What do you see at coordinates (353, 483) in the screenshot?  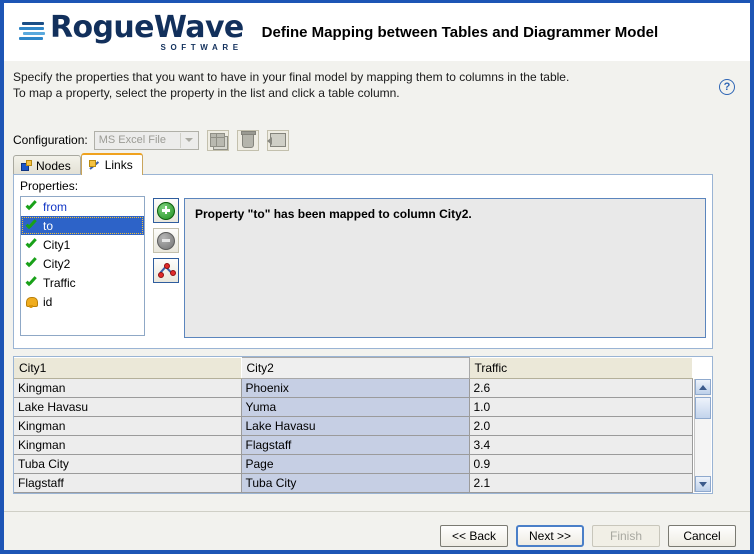 I see `table-row: Flagstaff Tuba City 2.1` at bounding box center [353, 483].